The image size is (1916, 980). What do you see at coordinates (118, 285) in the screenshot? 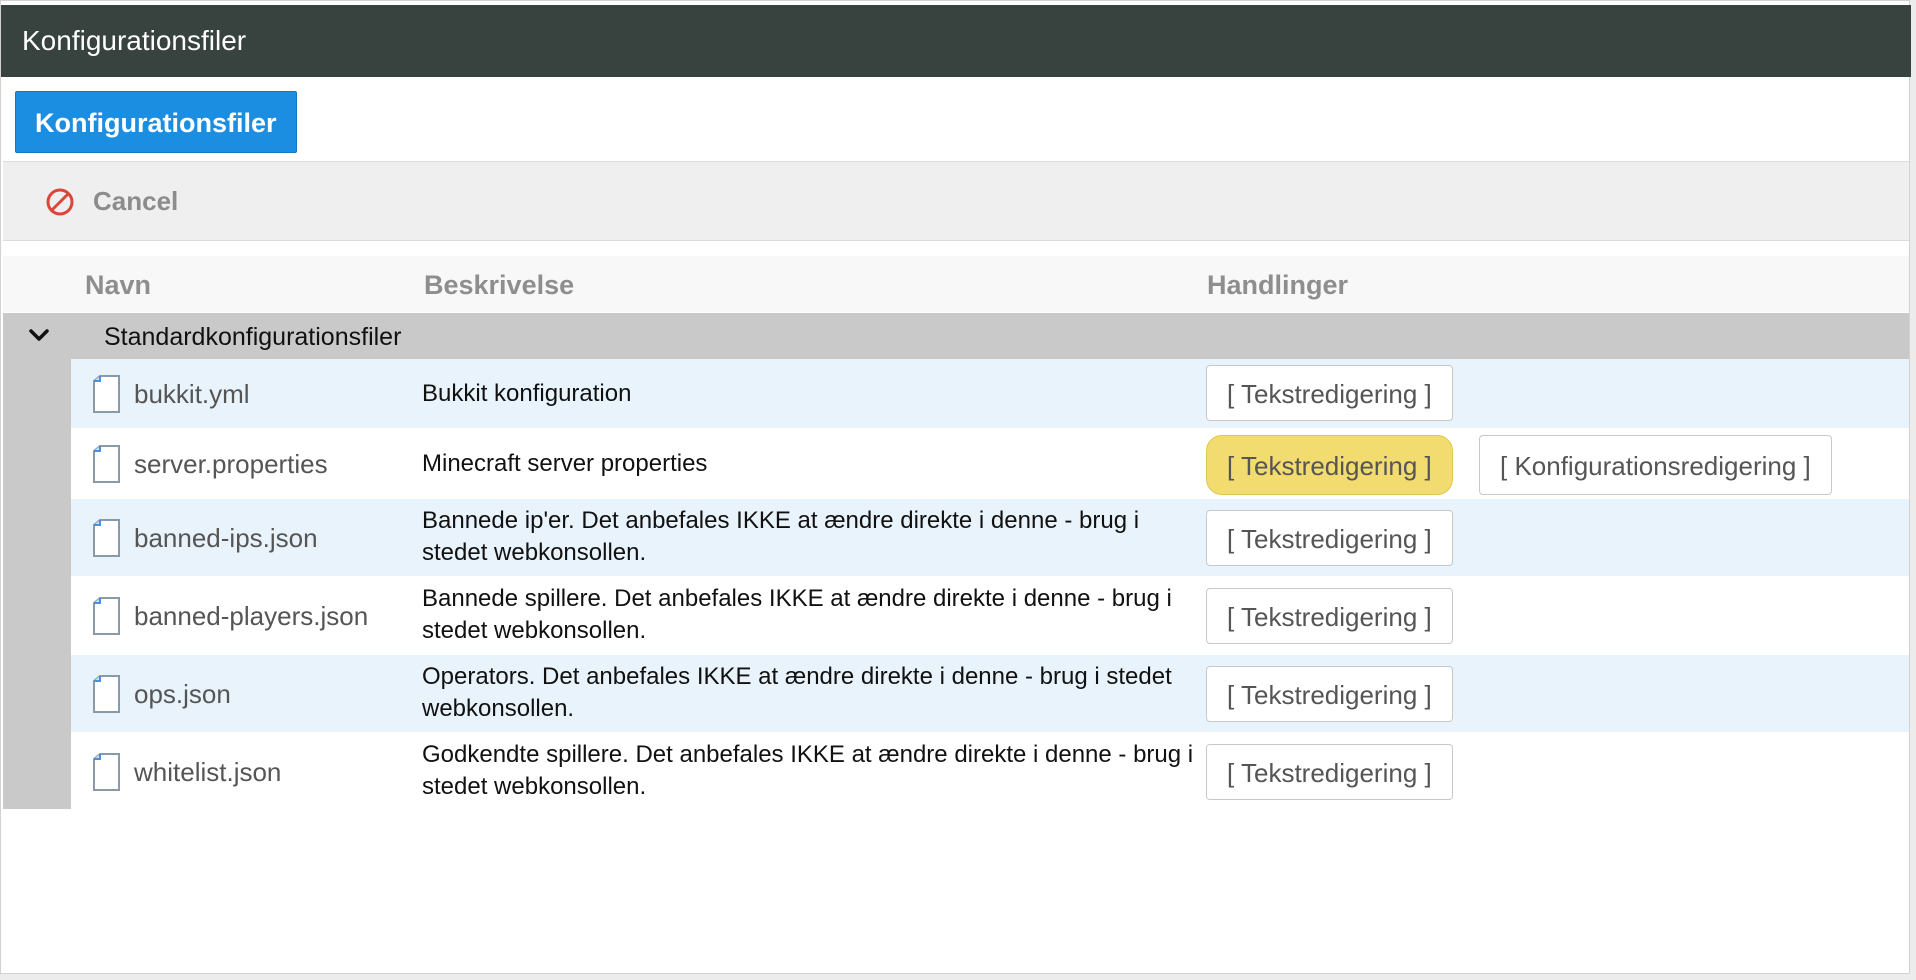
I see `header-name: Navn` at bounding box center [118, 285].